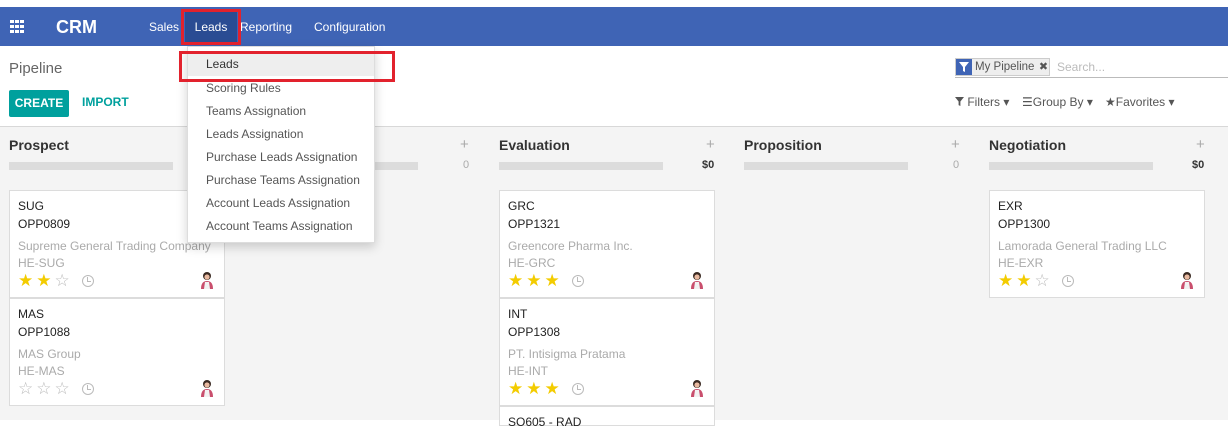 Image resolution: width=1228 pixels, height=429 pixels. Describe the element at coordinates (545, 422) in the screenshot. I see `card-code: SO605 - RAD` at that location.